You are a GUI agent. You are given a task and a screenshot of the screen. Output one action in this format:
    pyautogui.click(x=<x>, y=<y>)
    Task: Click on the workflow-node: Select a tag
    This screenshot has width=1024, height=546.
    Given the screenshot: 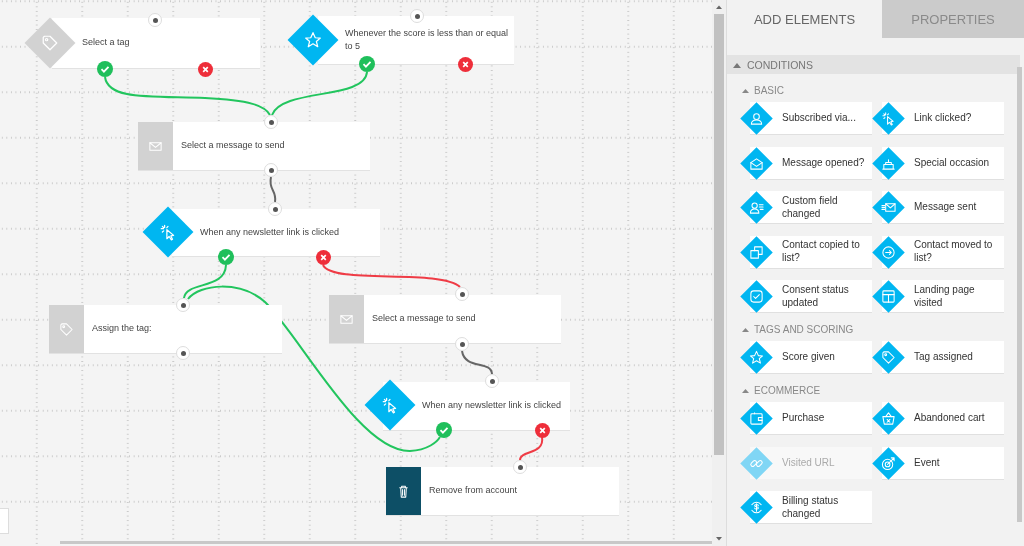 What is the action you would take?
    pyautogui.click(x=142, y=44)
    